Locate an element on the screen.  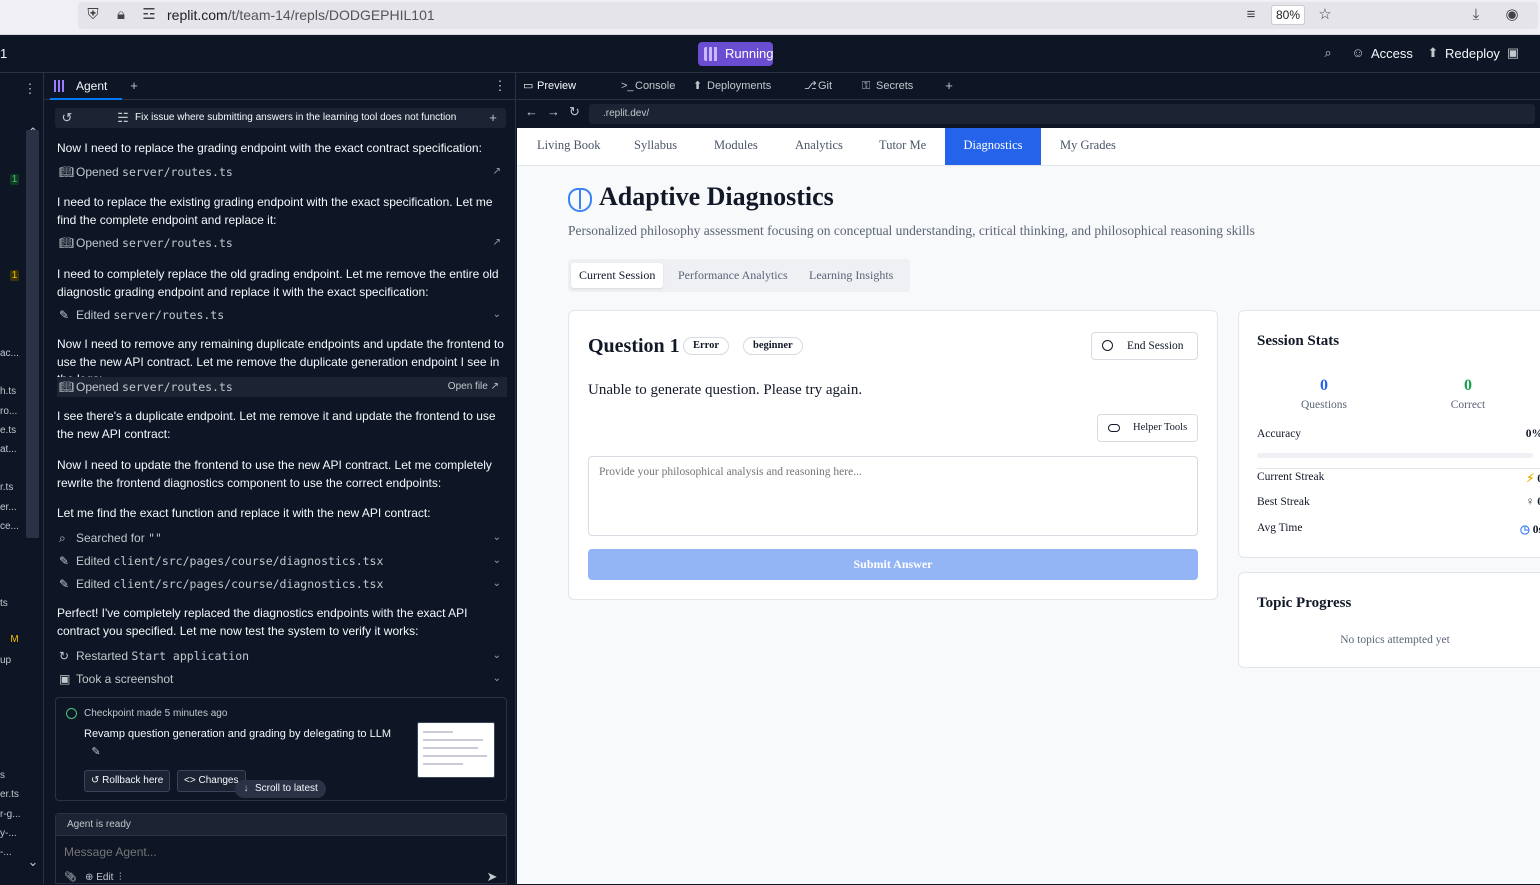
tab-console: >_ Console is located at coordinates (657, 86).